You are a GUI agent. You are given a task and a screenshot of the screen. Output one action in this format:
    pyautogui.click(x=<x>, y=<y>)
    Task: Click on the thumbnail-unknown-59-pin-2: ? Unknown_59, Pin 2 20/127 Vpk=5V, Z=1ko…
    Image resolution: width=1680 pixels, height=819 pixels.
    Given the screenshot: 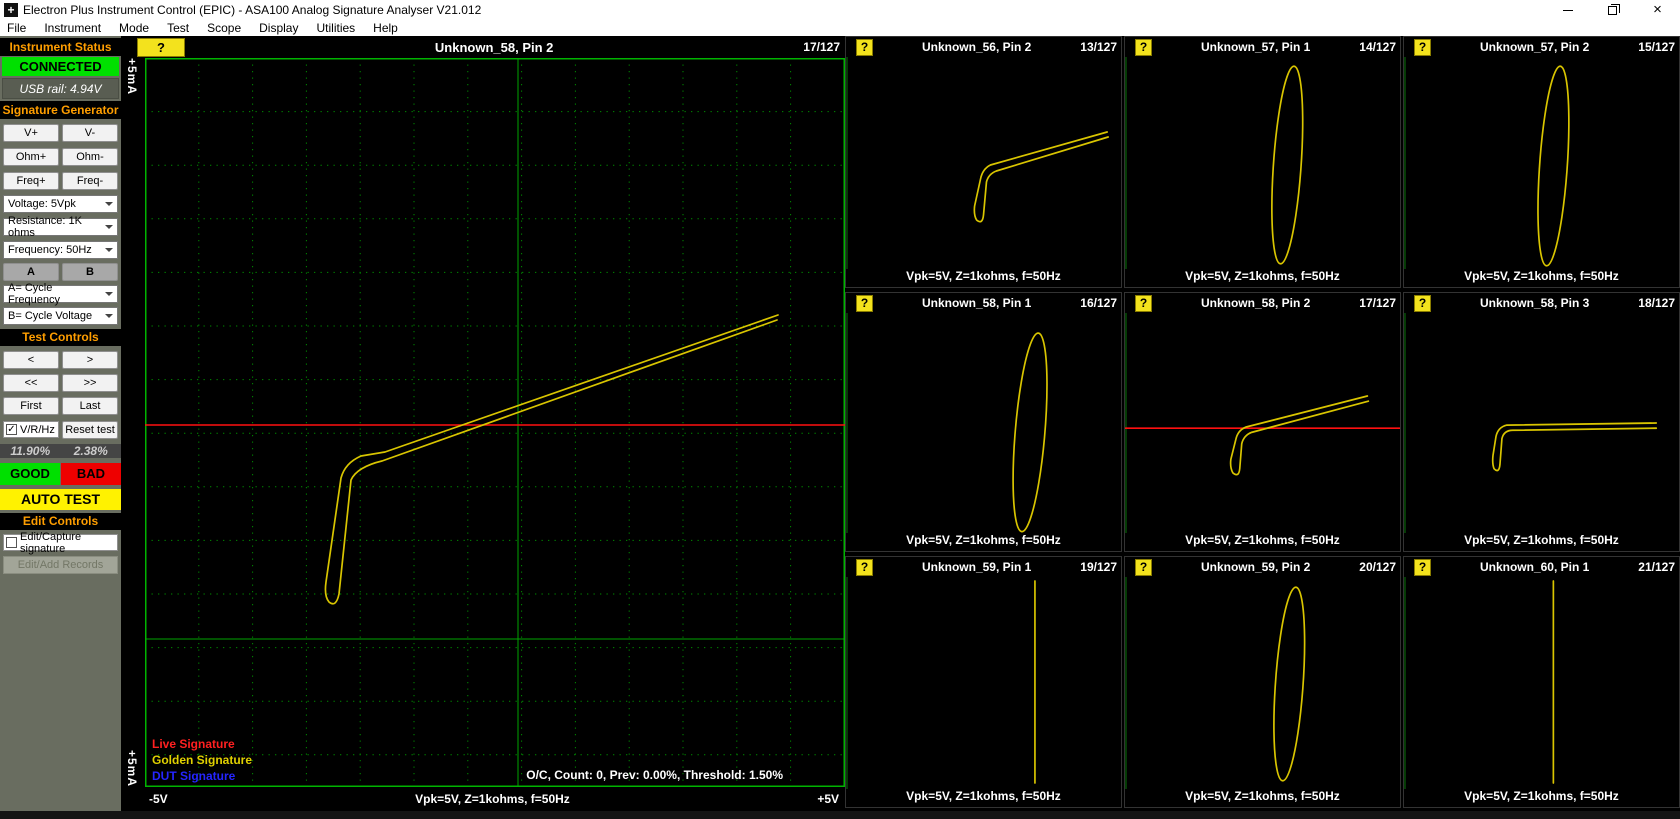 What is the action you would take?
    pyautogui.click(x=1262, y=682)
    